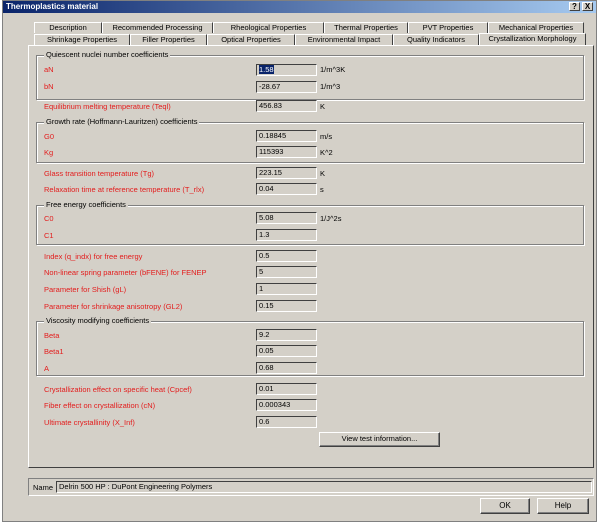 The height and width of the screenshot is (526, 604). I want to click on input-tg: 223.15, so click(286, 173).